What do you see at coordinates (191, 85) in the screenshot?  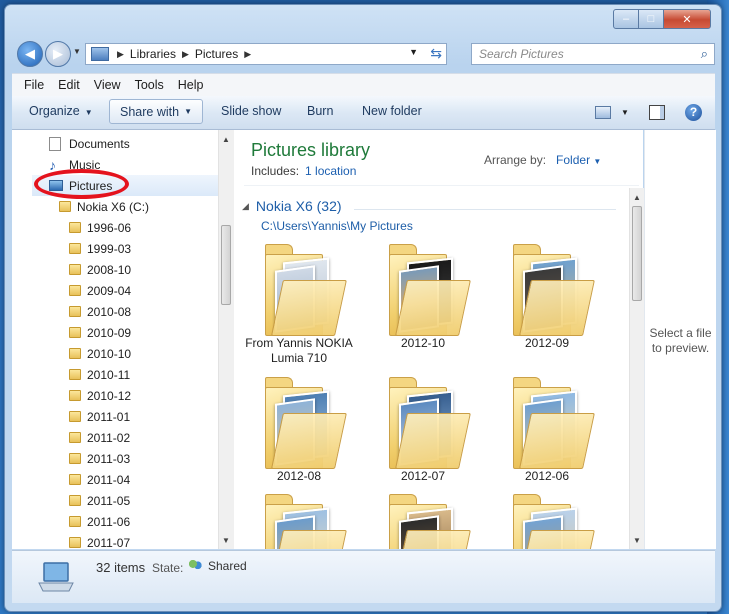 I see `menu-help: Help` at bounding box center [191, 85].